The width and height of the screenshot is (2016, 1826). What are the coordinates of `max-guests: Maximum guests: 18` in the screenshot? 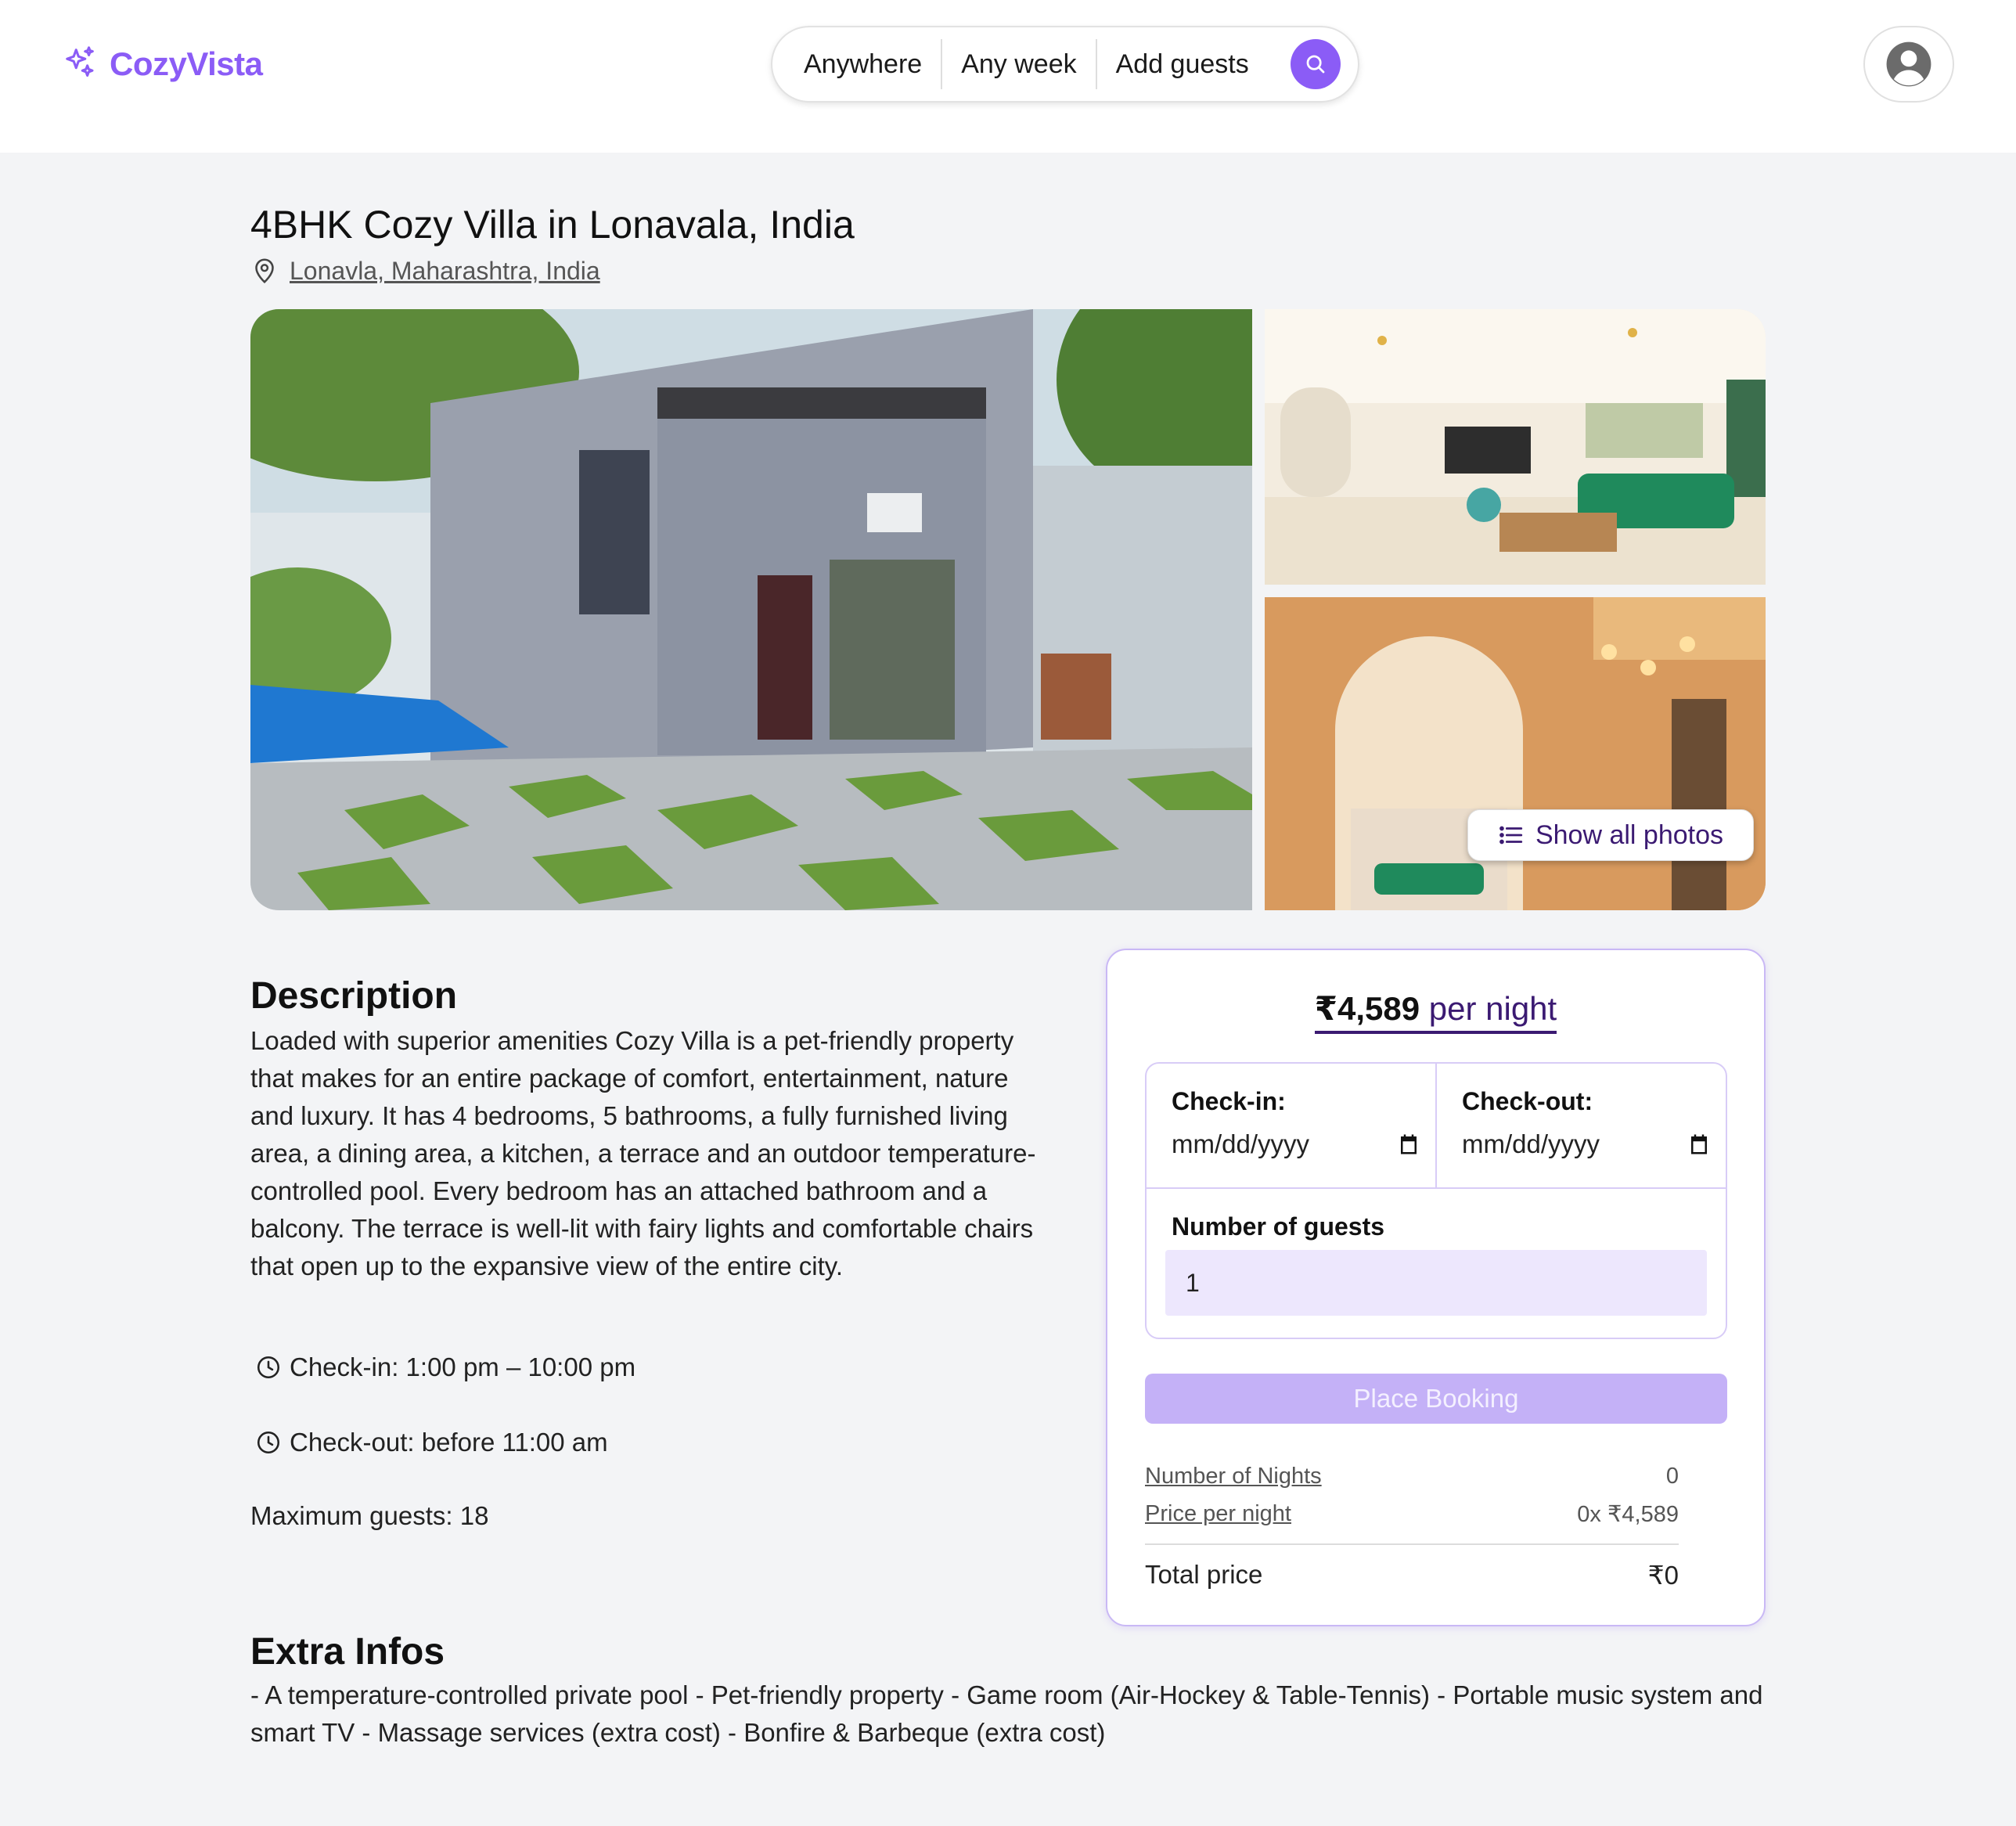 It's located at (369, 1515).